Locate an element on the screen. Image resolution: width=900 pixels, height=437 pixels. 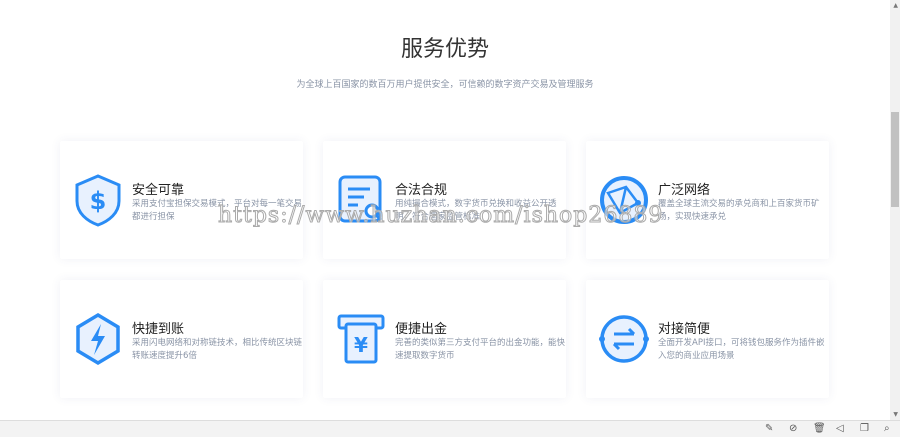
scroll-up-icon: ▲ is located at coordinates (895, 5).